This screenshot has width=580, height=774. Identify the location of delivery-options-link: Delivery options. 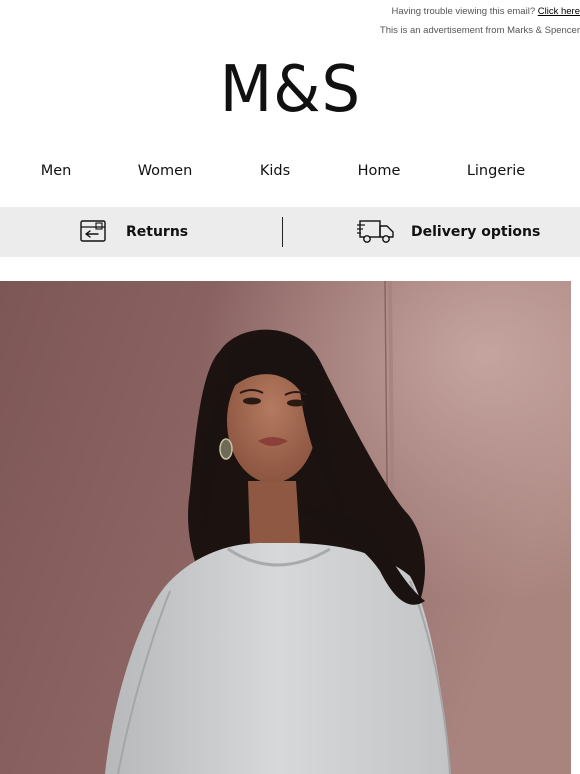
(448, 232).